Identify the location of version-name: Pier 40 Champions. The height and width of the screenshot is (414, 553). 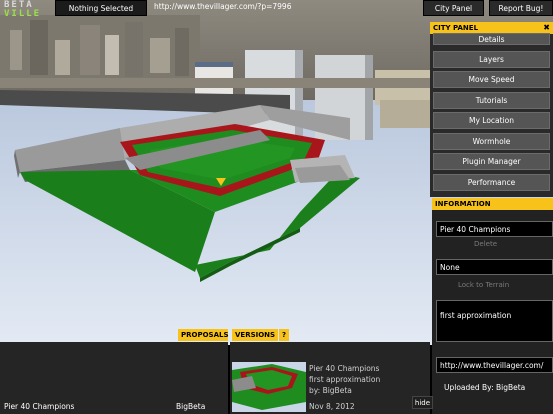
(344, 368).